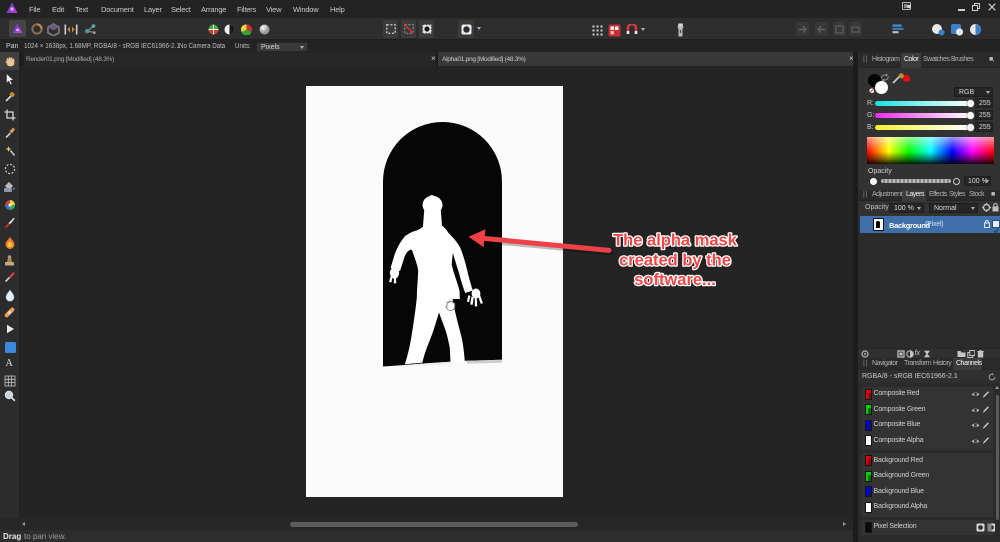 The height and width of the screenshot is (542, 1000). Describe the element at coordinates (675, 241) in the screenshot. I see `svg-text: The alpha mask` at that location.